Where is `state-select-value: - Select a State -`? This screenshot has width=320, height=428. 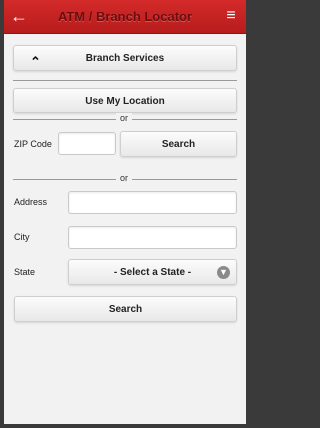
state-select-value: - Select a State - is located at coordinates (152, 272).